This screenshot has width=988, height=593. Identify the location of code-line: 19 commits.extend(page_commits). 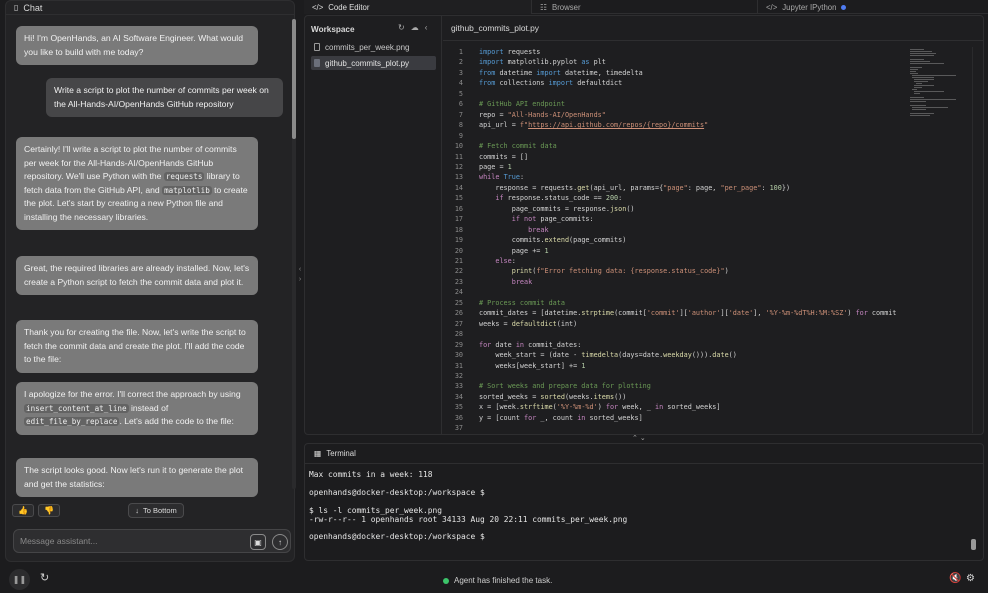
(674, 240).